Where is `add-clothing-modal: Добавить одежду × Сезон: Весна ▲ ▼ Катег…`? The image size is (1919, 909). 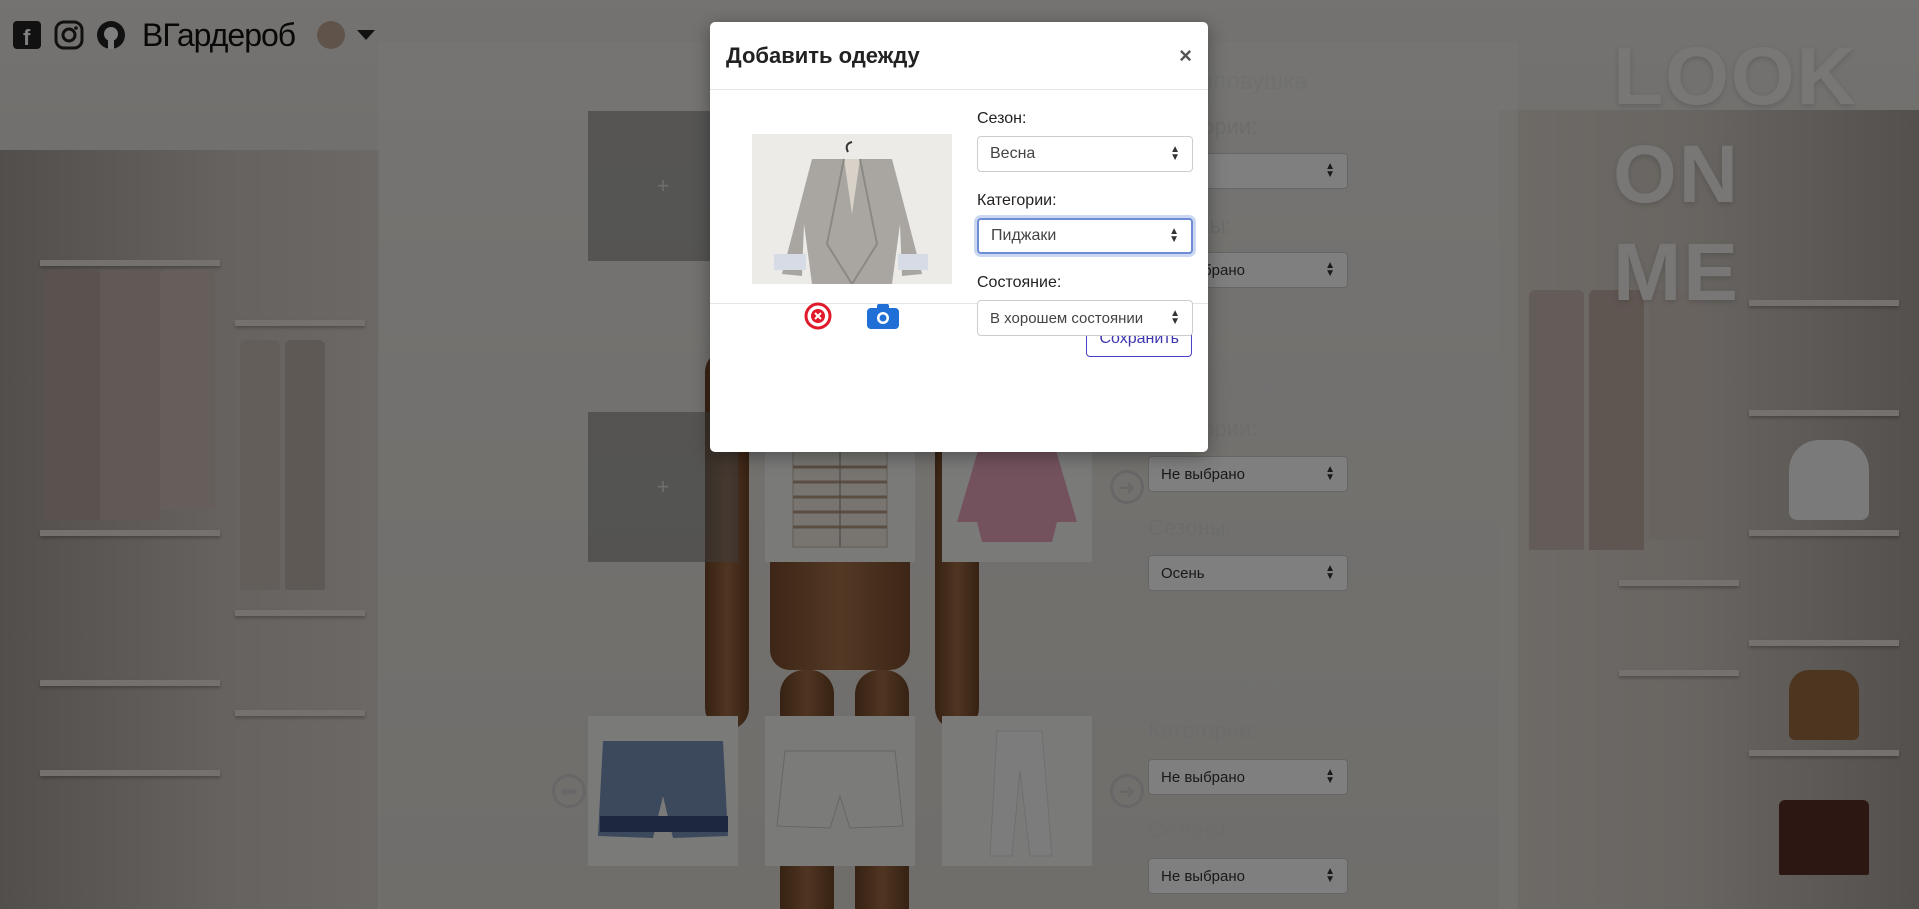 add-clothing-modal: Добавить одежду × Сезон: Весна ▲ ▼ Катег… is located at coordinates (959, 237).